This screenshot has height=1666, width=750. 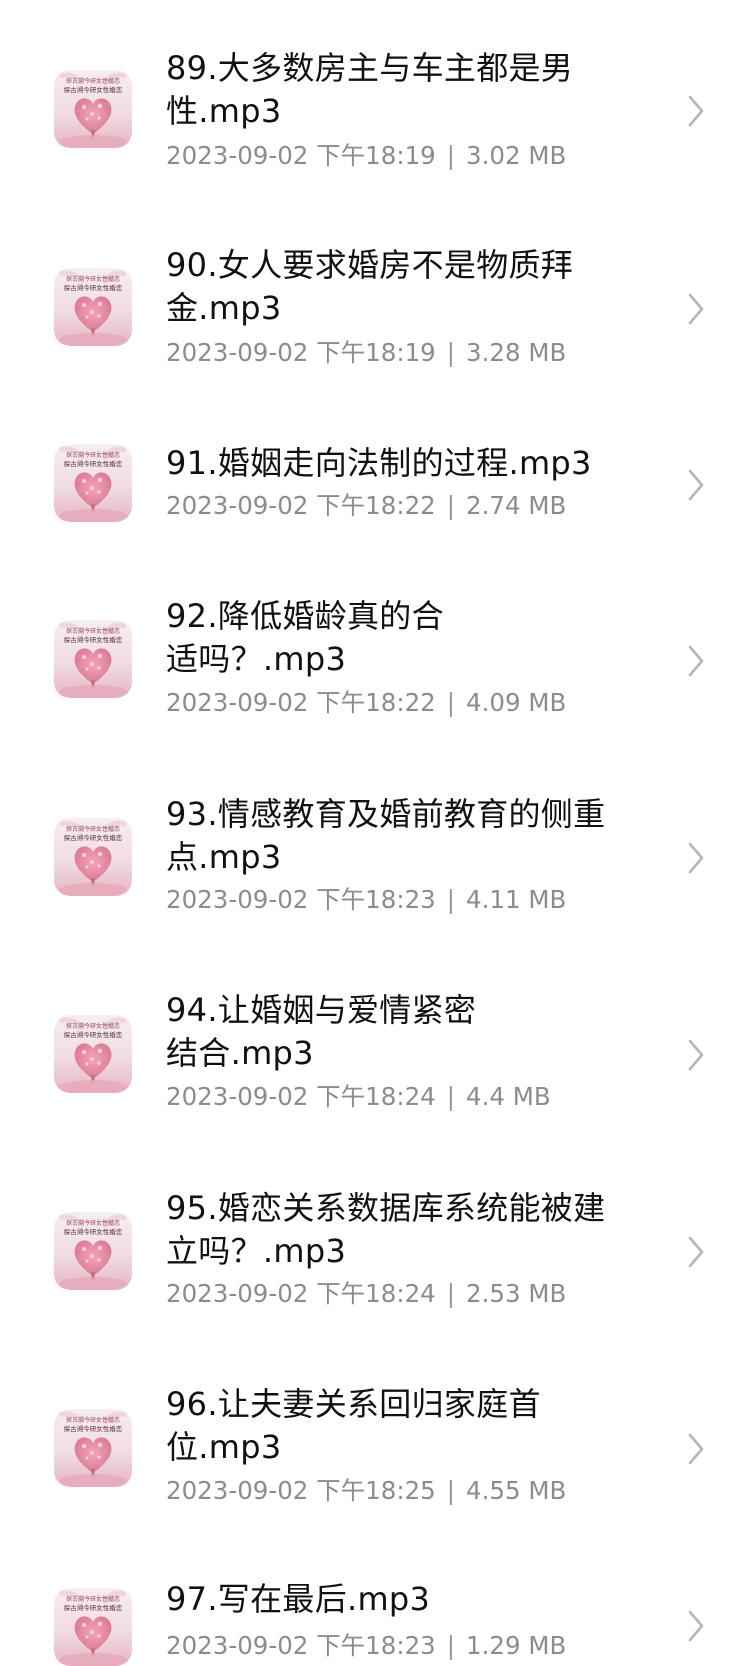 What do you see at coordinates (516, 899) in the screenshot?
I see `file-size: 4.11 MB` at bounding box center [516, 899].